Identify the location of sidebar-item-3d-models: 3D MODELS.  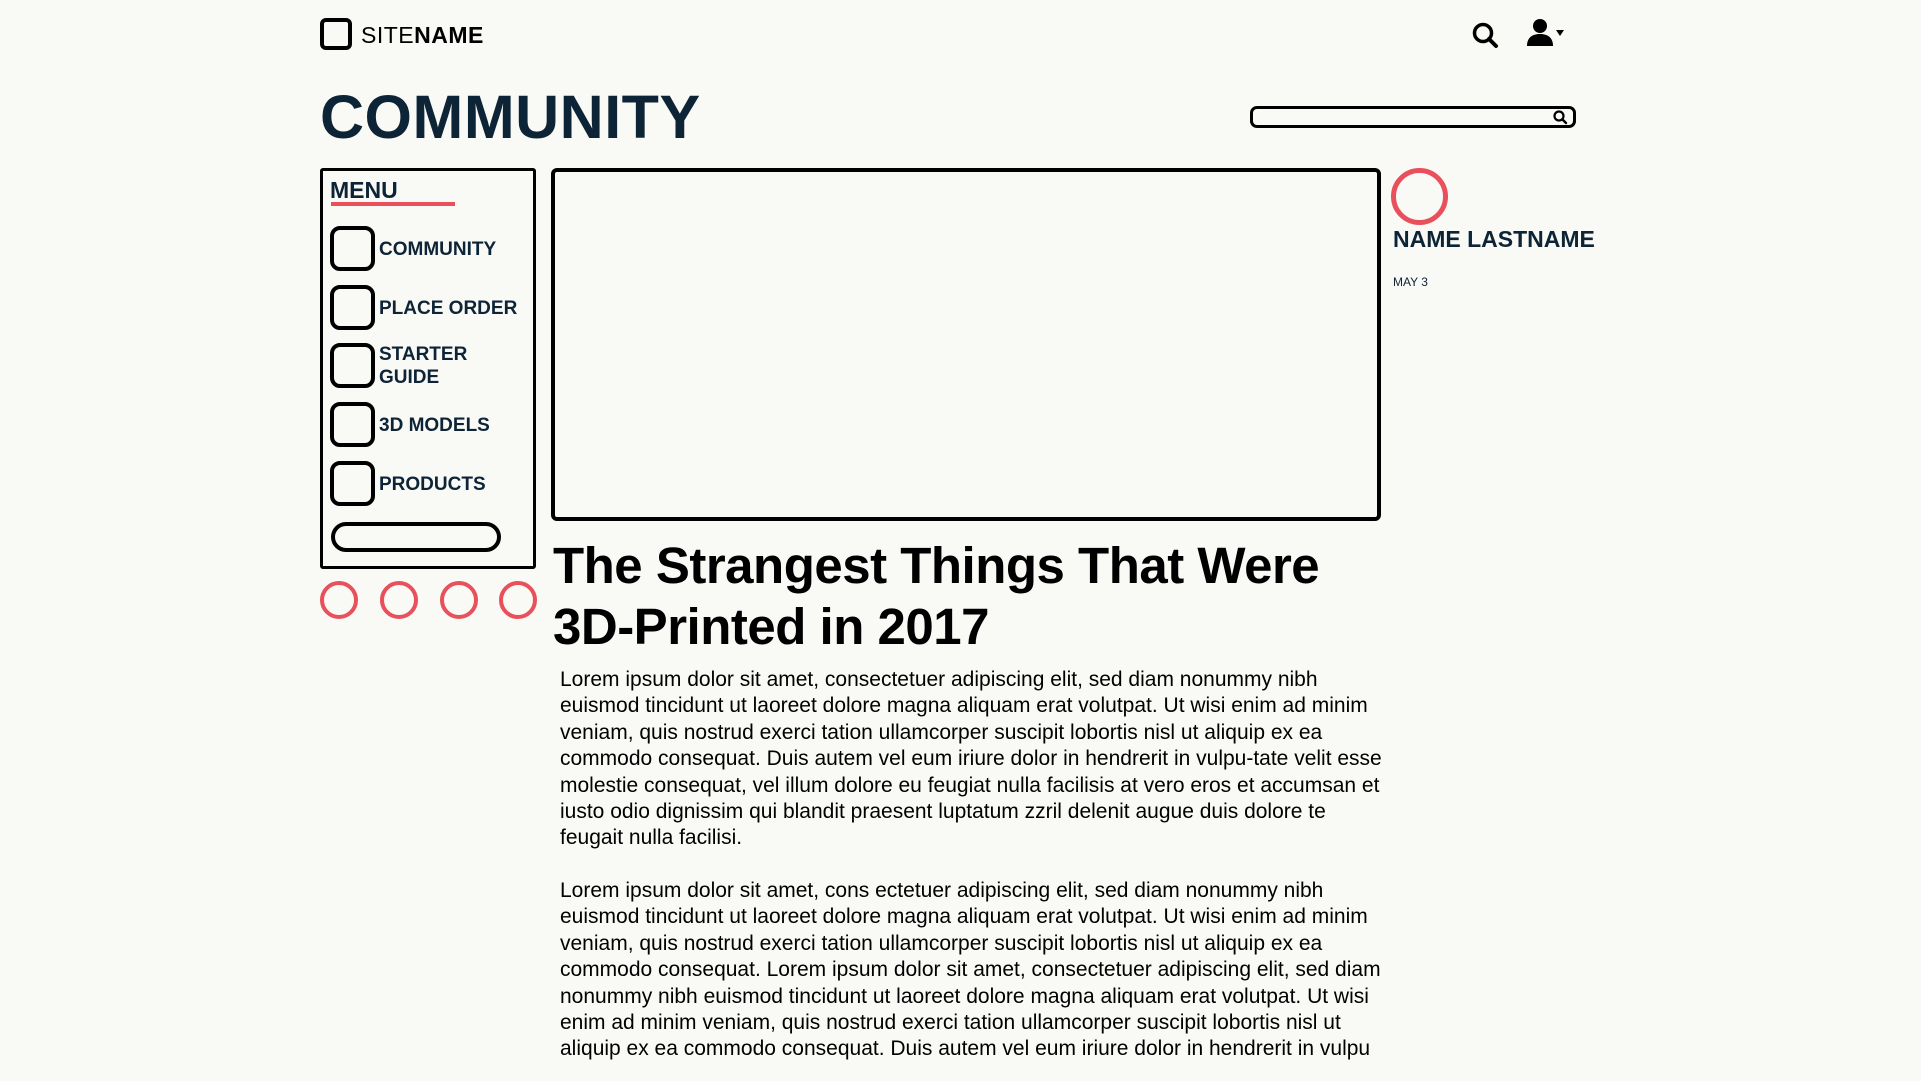
(430, 425).